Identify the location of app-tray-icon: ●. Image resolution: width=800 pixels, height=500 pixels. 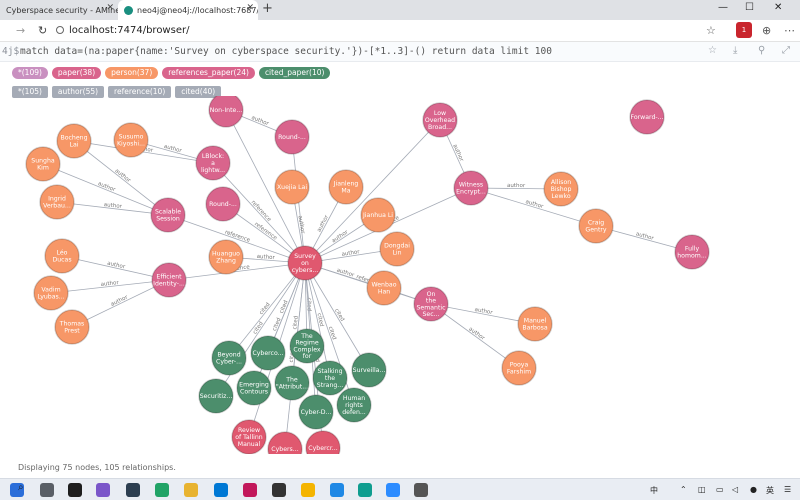
(753, 489).